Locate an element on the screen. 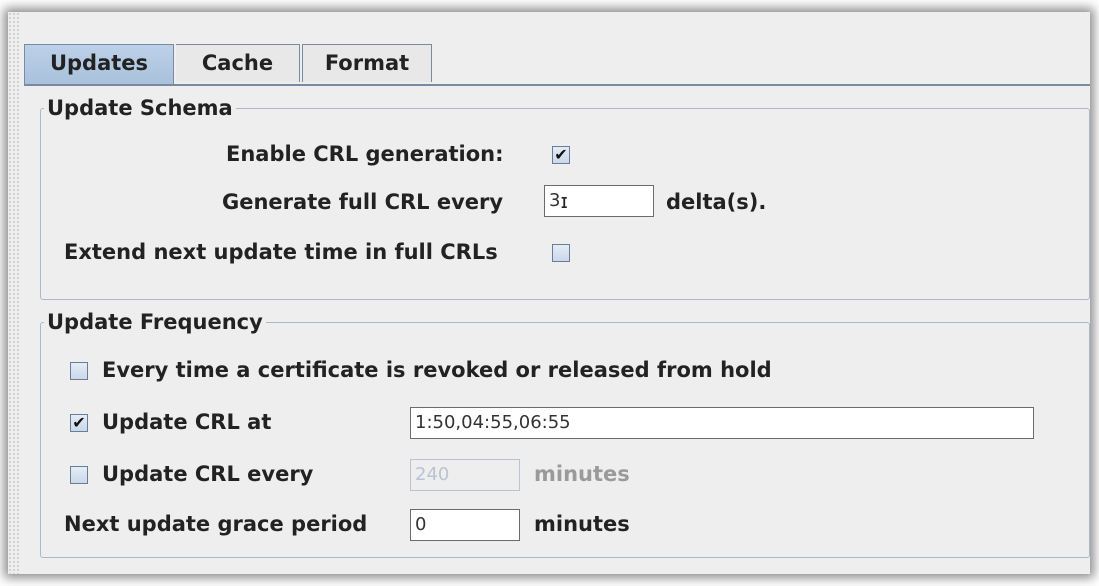 The image size is (1099, 586). text-cursor-icon: ɪ is located at coordinates (564, 201).